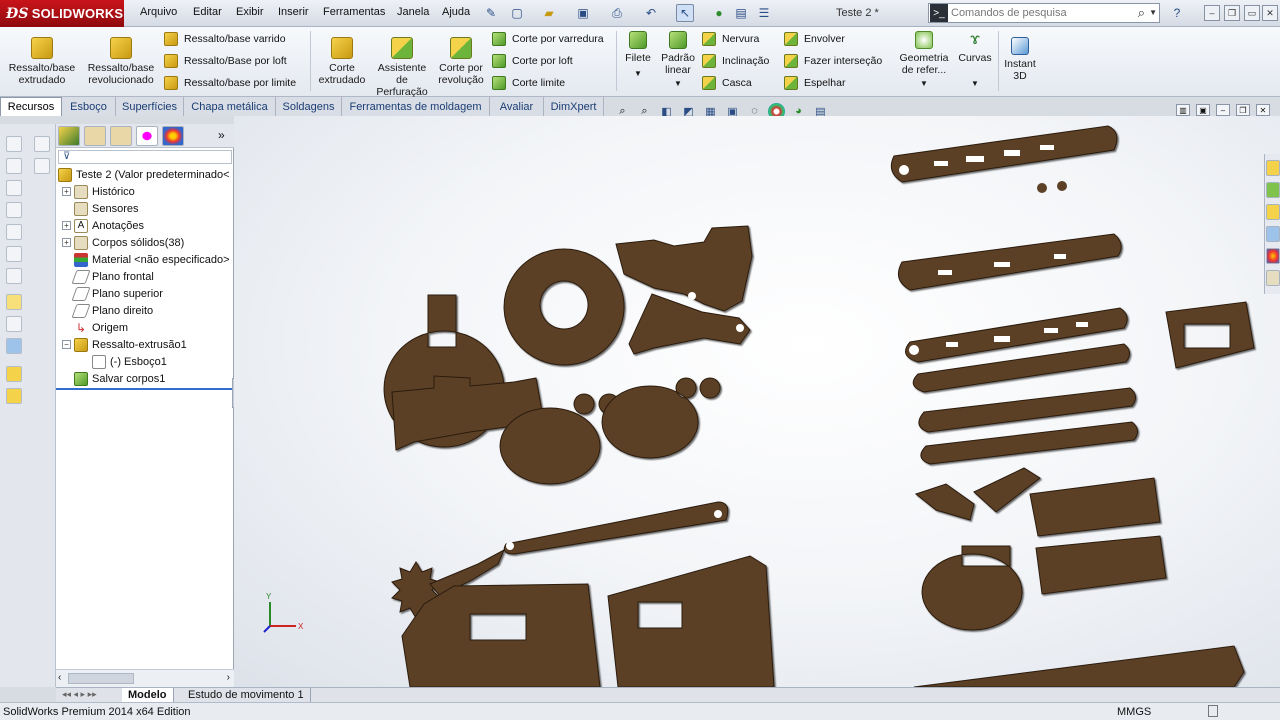 This screenshot has height=720, width=1280. Describe the element at coordinates (147, 136) in the screenshot. I see `dimxpert-manager-tab-icon` at that location.